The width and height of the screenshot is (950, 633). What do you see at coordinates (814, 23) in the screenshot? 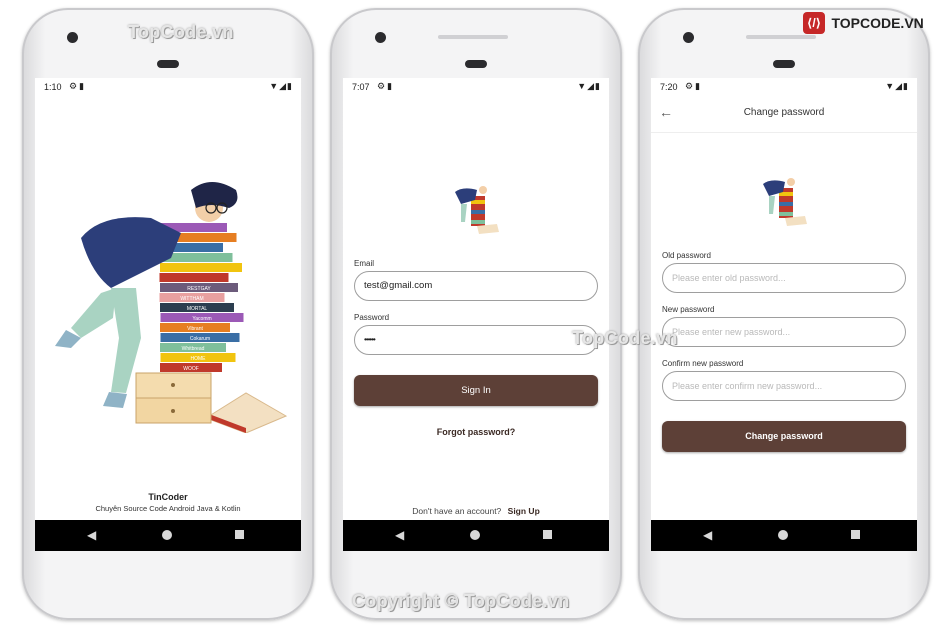
I see `brand-logo-icon: ⟨/⟩` at bounding box center [814, 23].